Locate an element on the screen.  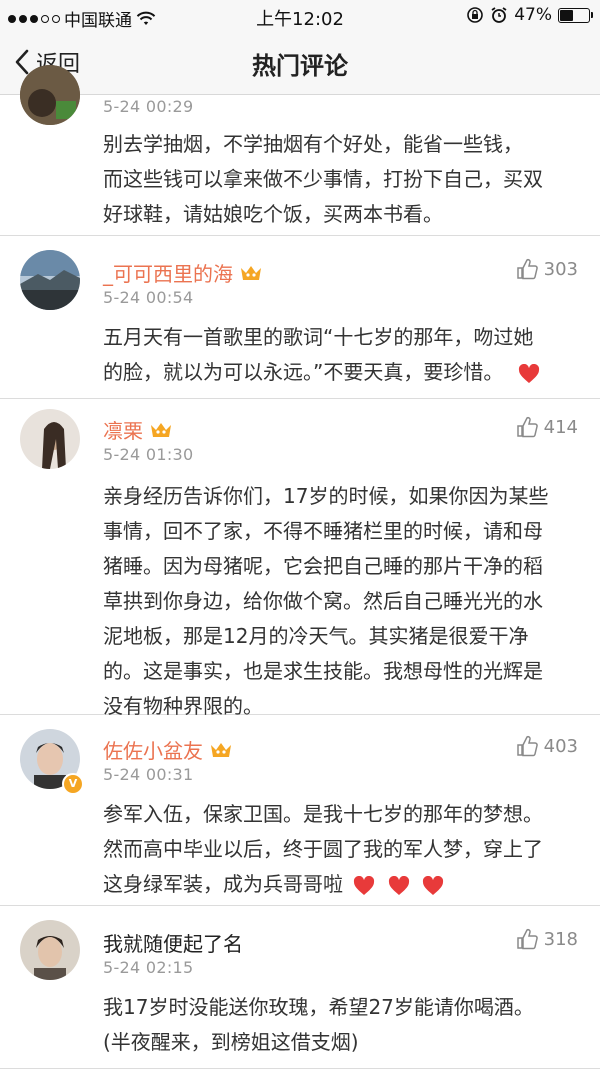
like-count: 403 is located at coordinates (560, 746).